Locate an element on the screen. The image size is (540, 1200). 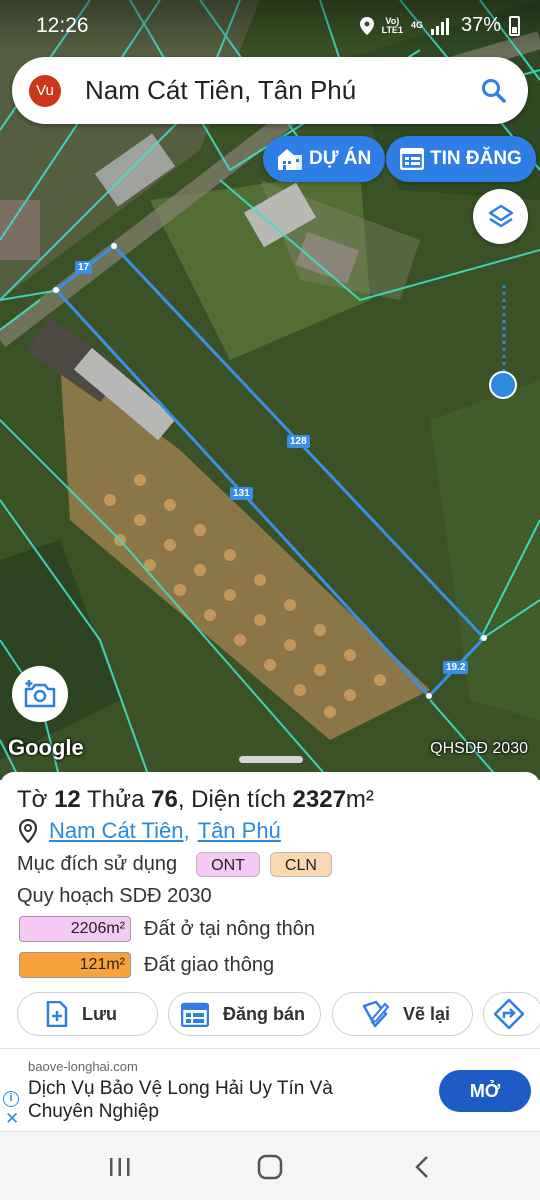
search-bar: Vu Nam Cát Tiên, Tân Phú is located at coordinates (270, 90).